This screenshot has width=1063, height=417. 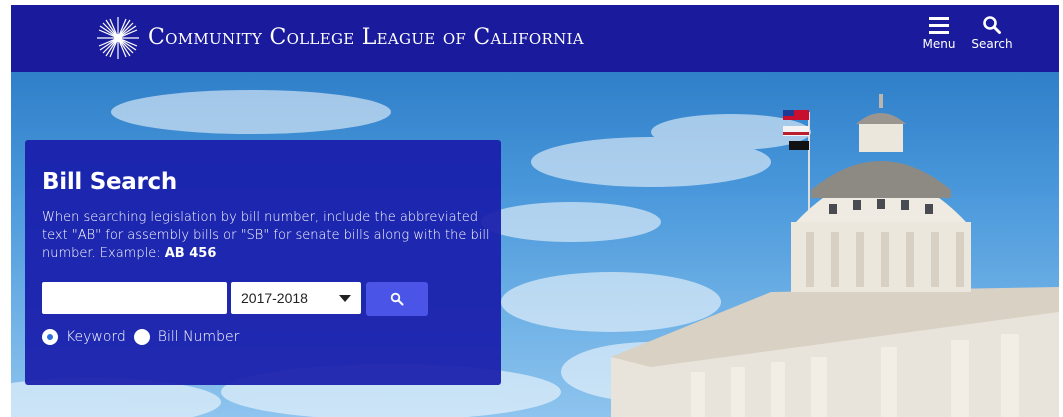 I want to click on example-text: AB 456, so click(x=190, y=253).